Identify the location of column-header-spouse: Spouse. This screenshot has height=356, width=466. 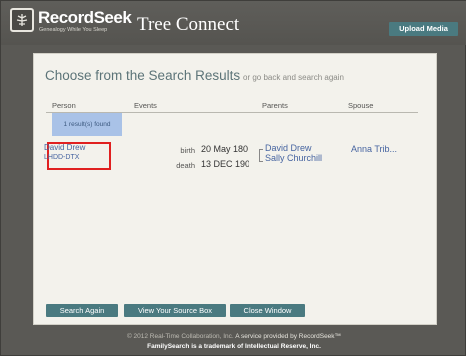
(361, 105).